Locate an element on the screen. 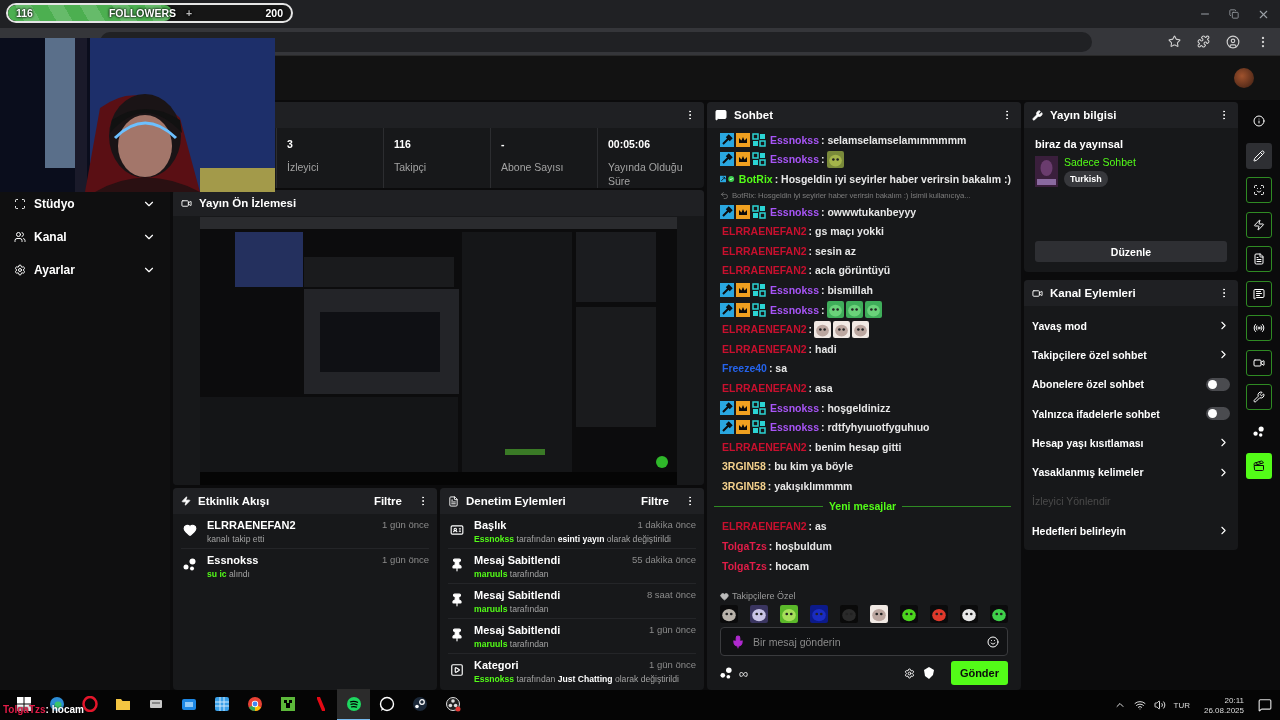 This screenshot has height=720, width=1280. bookmark-star-icon is located at coordinates (1174, 41).